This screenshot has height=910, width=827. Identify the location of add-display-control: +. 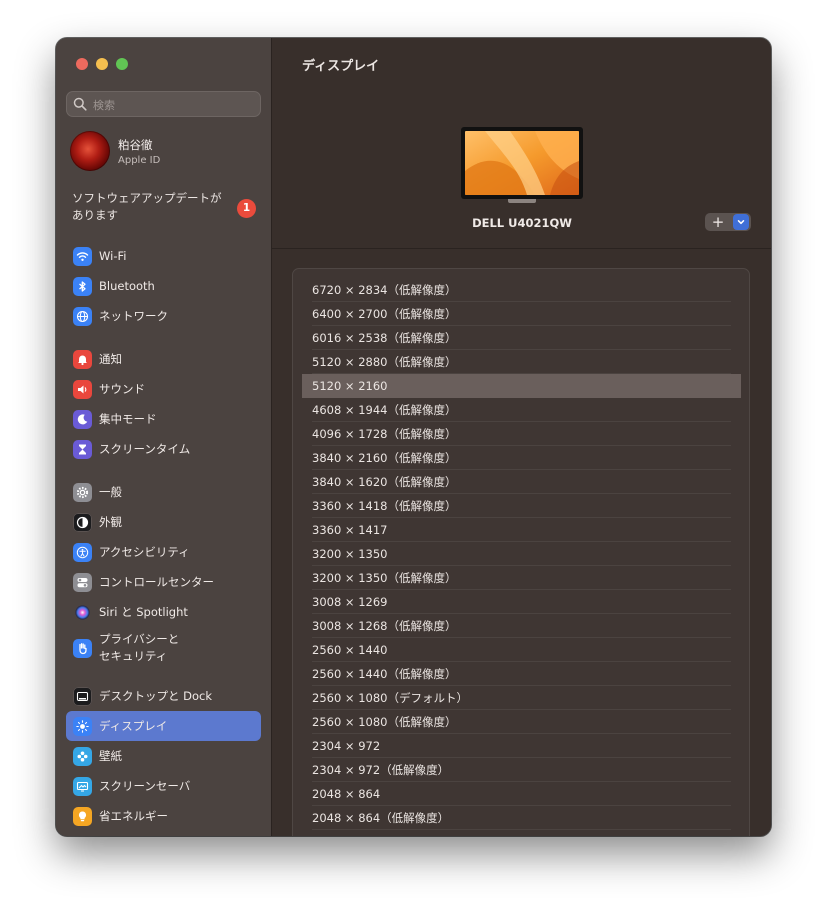
(728, 222).